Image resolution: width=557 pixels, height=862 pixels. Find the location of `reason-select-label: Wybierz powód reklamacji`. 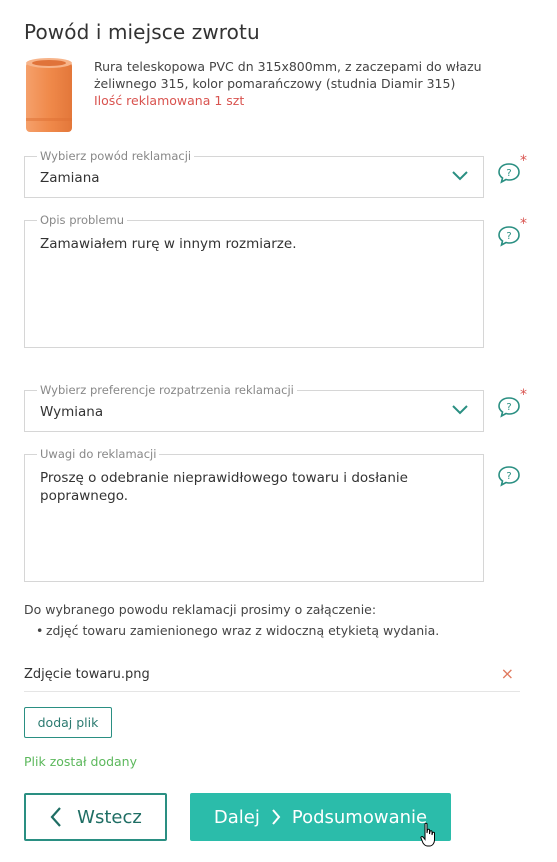

reason-select-label: Wybierz powód reklamacji is located at coordinates (116, 156).